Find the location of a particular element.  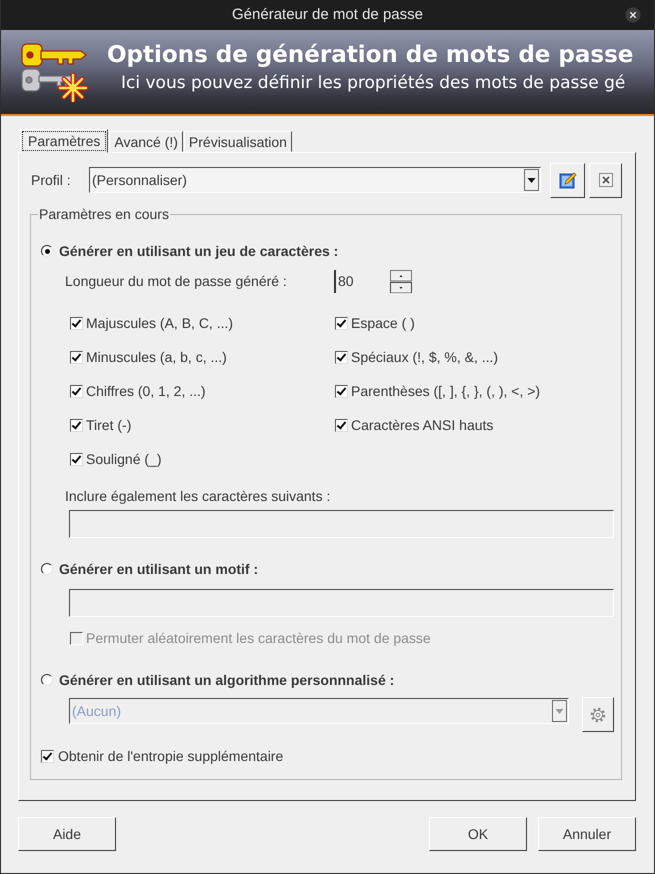

delete-icon is located at coordinates (605, 180).